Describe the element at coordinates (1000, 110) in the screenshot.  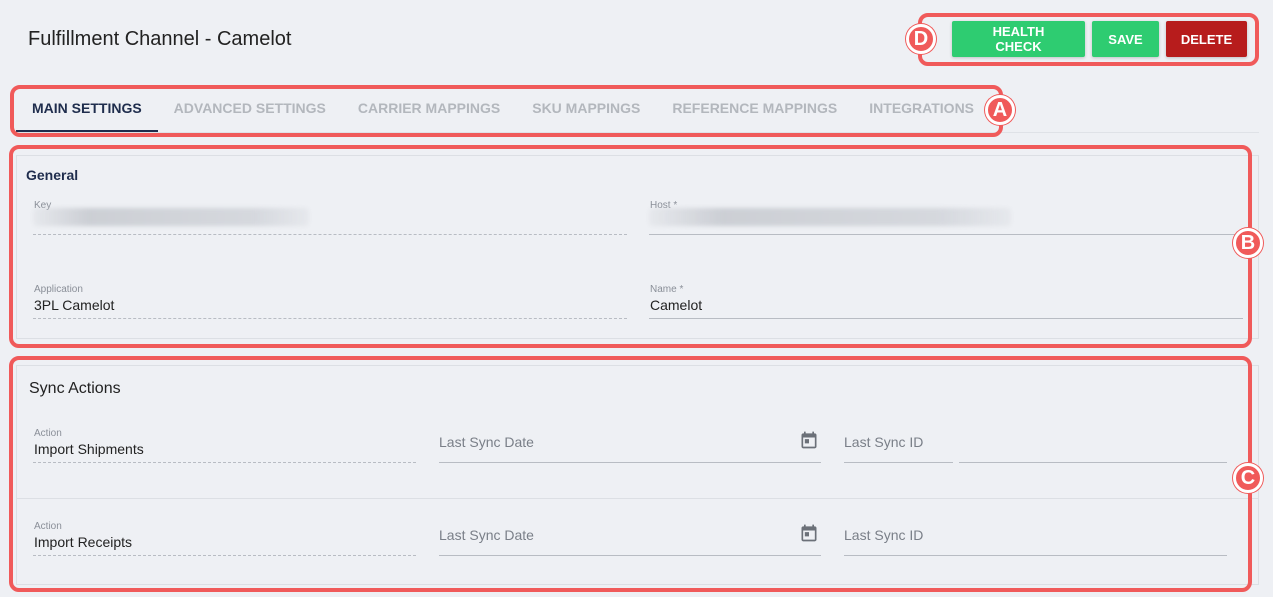
I see `annotation-badge-a: A` at that location.